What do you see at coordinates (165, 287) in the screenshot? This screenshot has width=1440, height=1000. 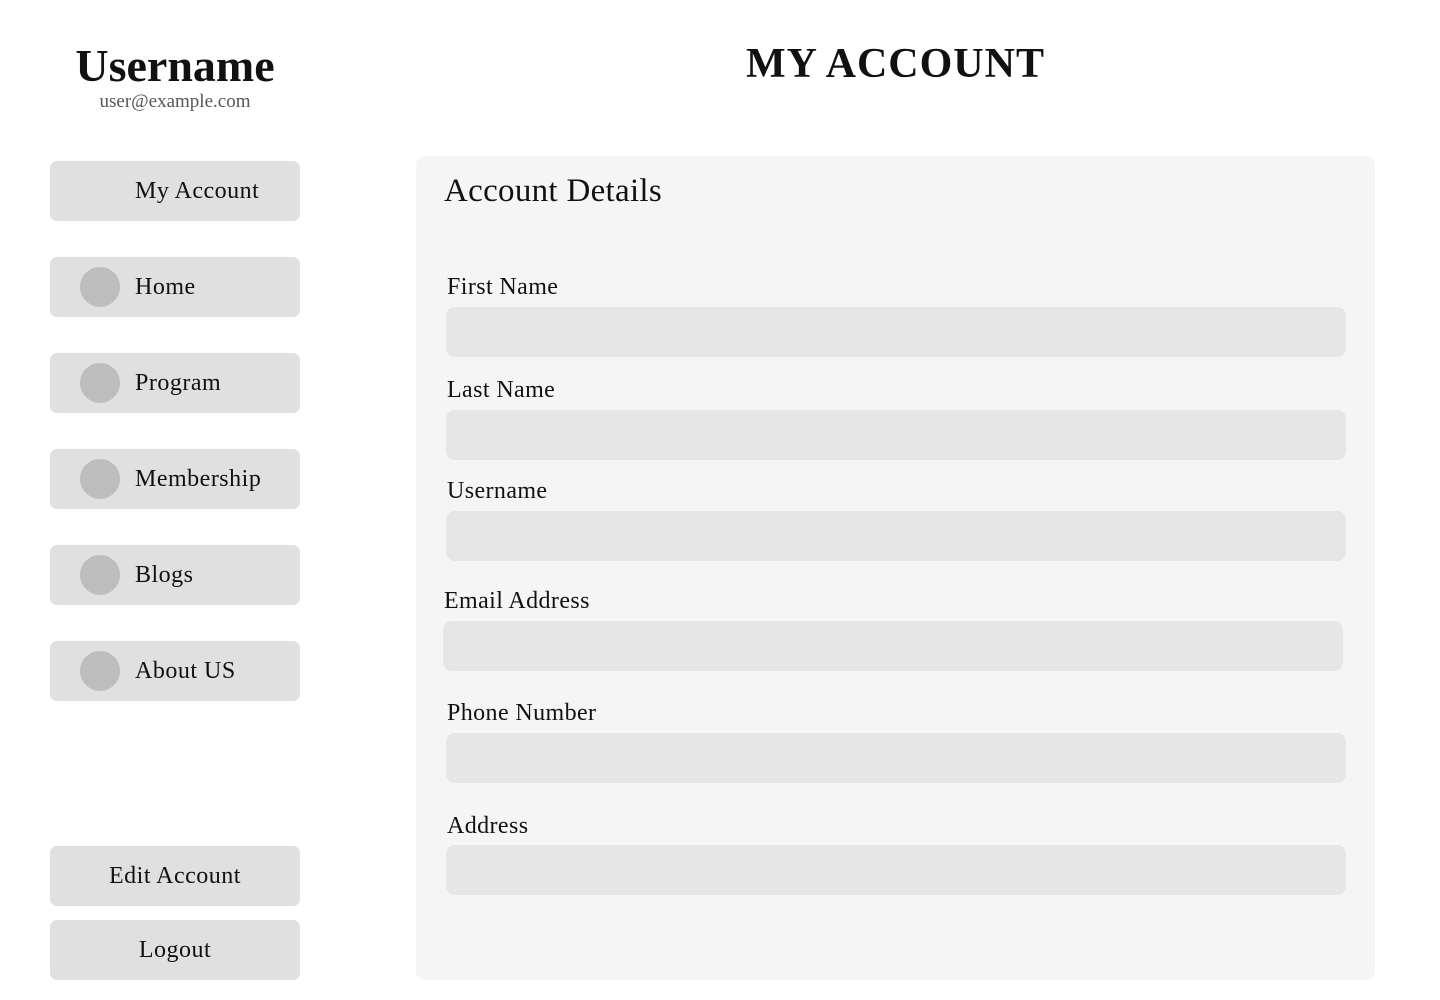 I see `sidebar-item-label: Home` at bounding box center [165, 287].